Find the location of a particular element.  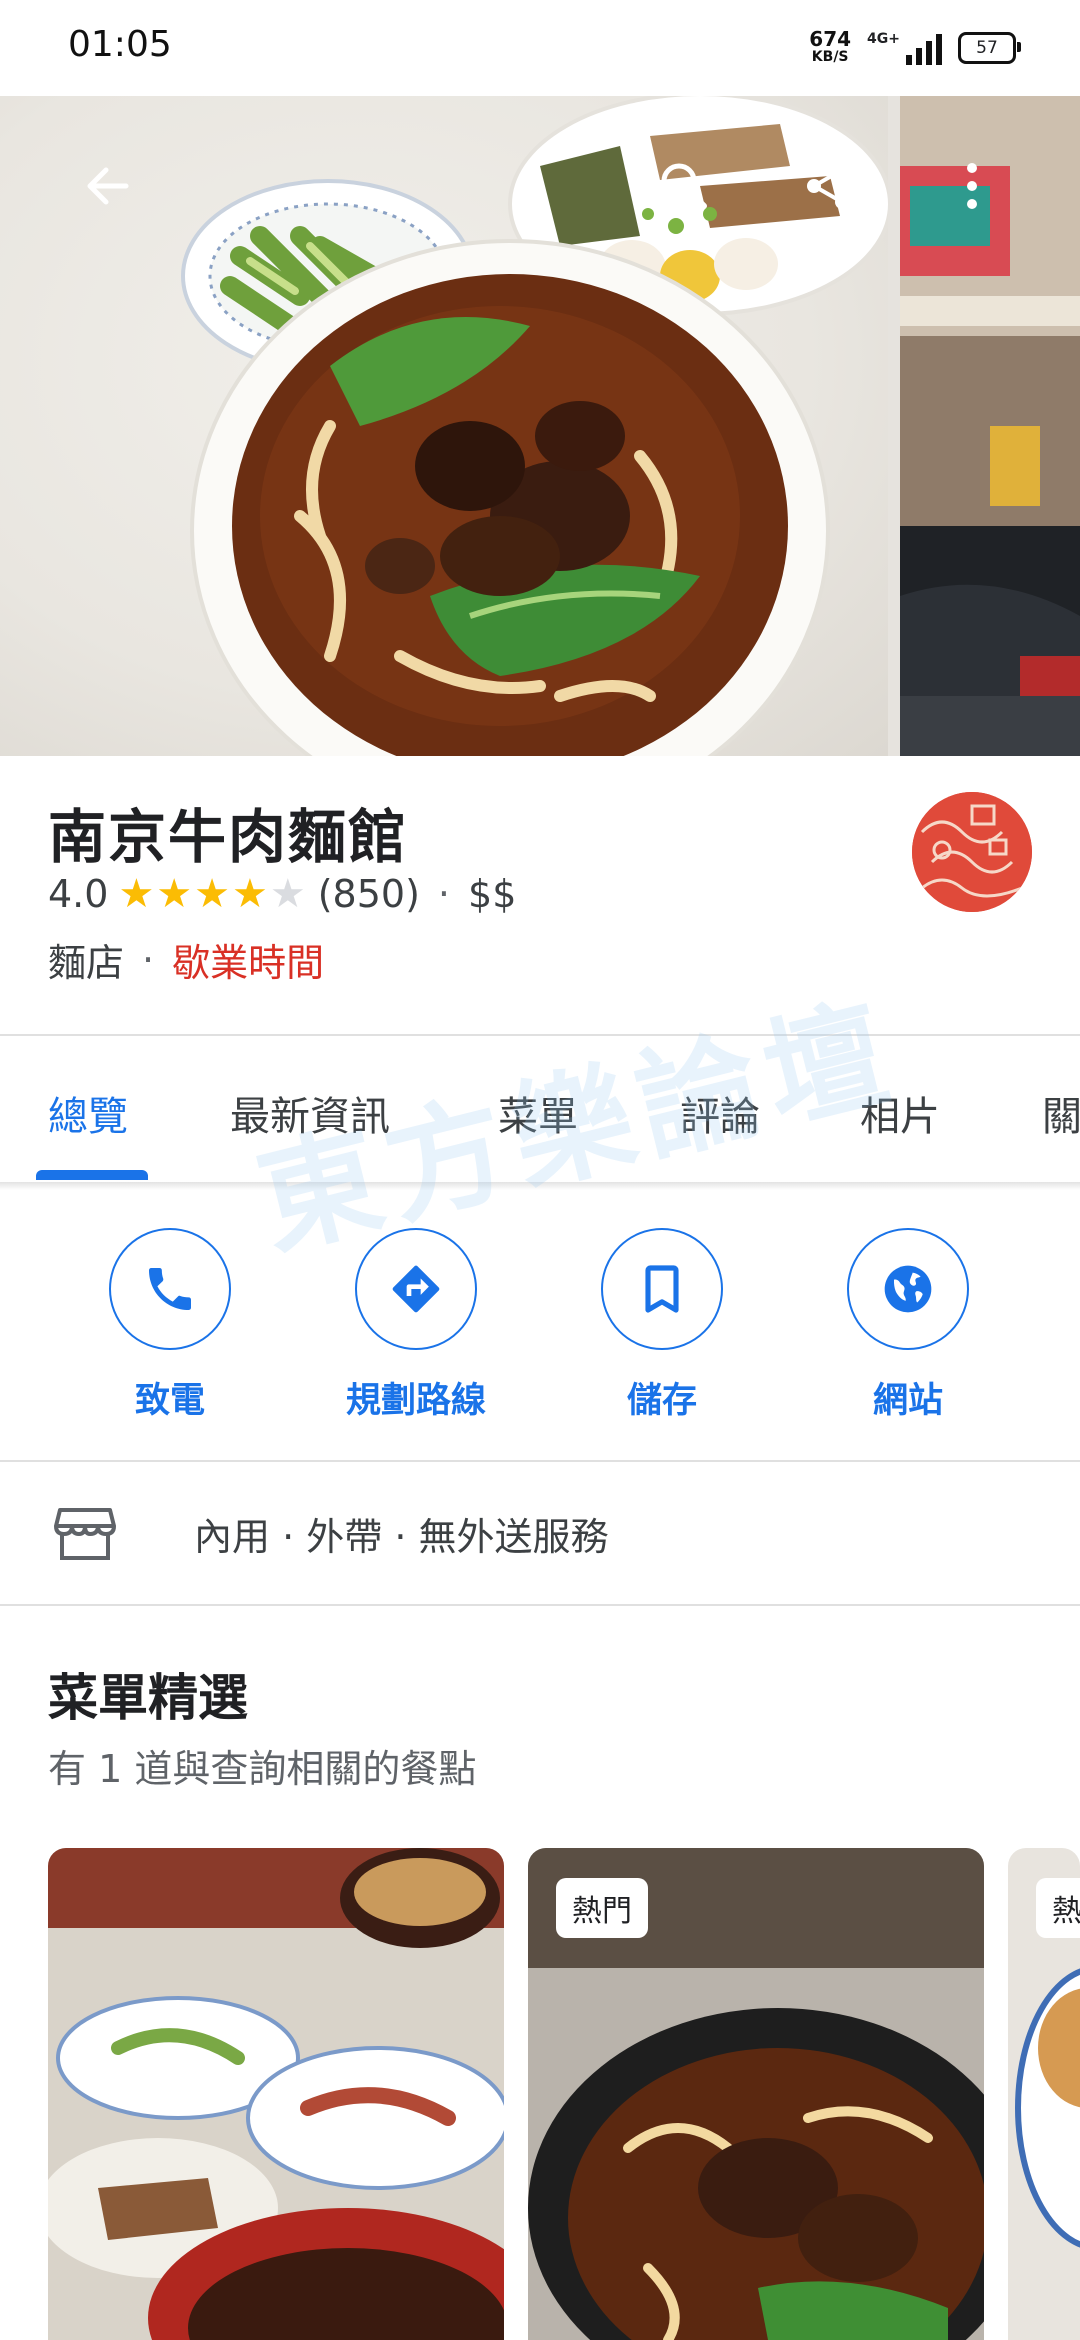

network-speed-unit: KB/S is located at coordinates (830, 57).